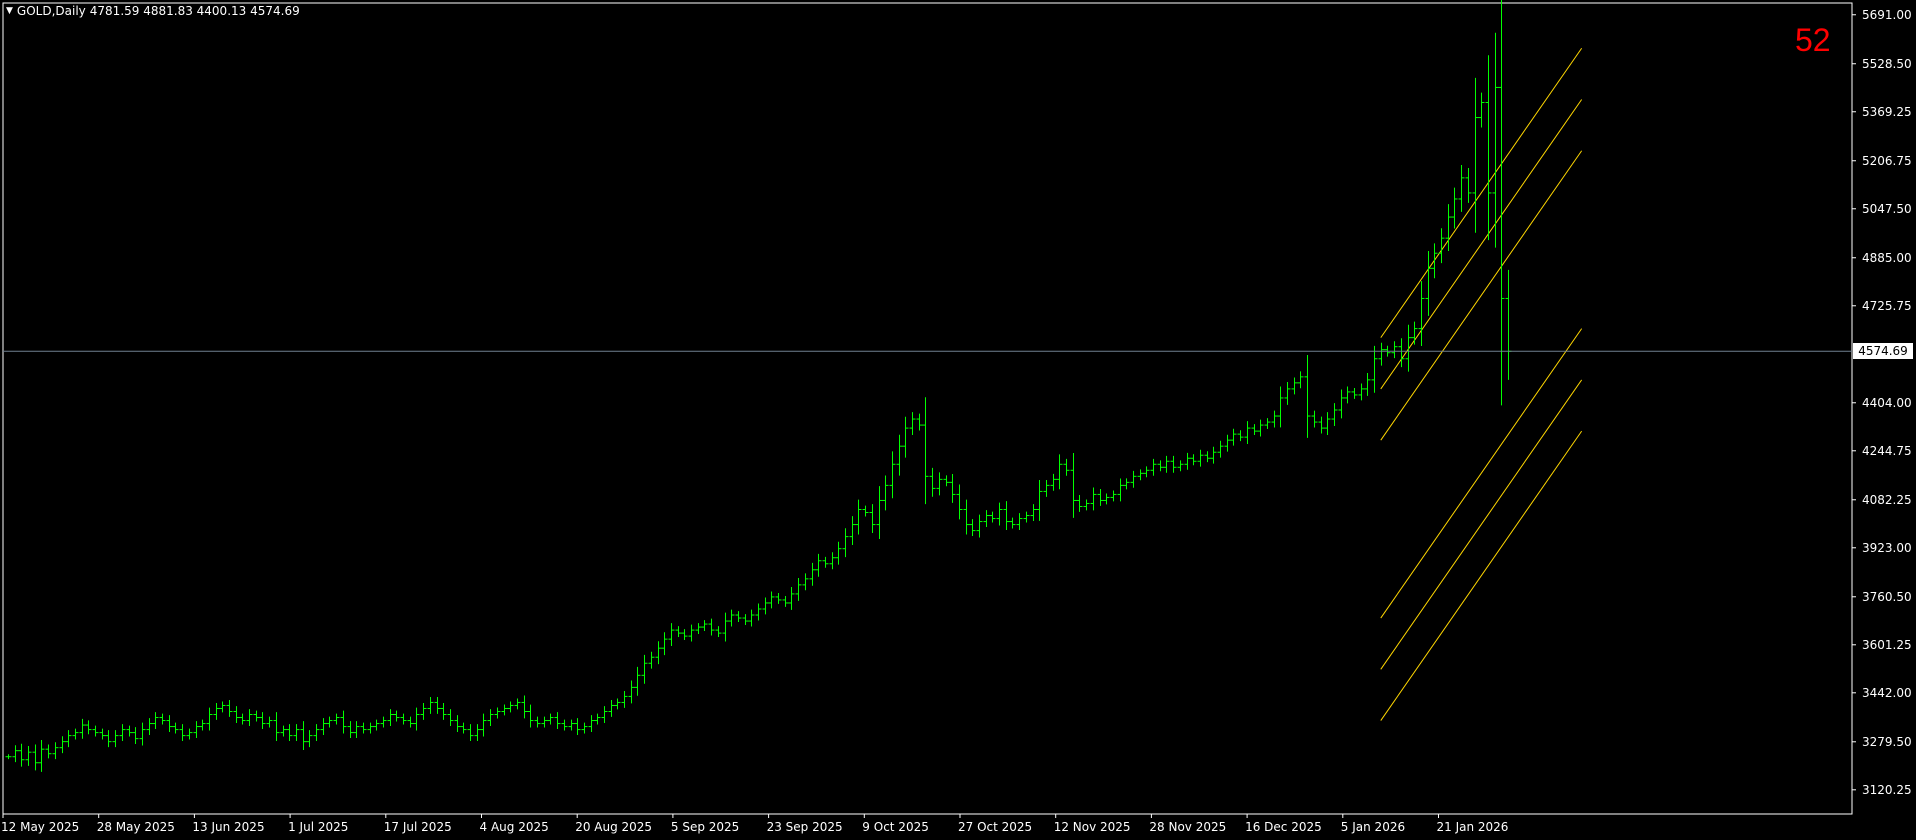 The width and height of the screenshot is (1916, 840). What do you see at coordinates (194, 11) in the screenshot?
I see `ohlc-values: 4781.59 4881.83 4400.13 4574.69` at bounding box center [194, 11].